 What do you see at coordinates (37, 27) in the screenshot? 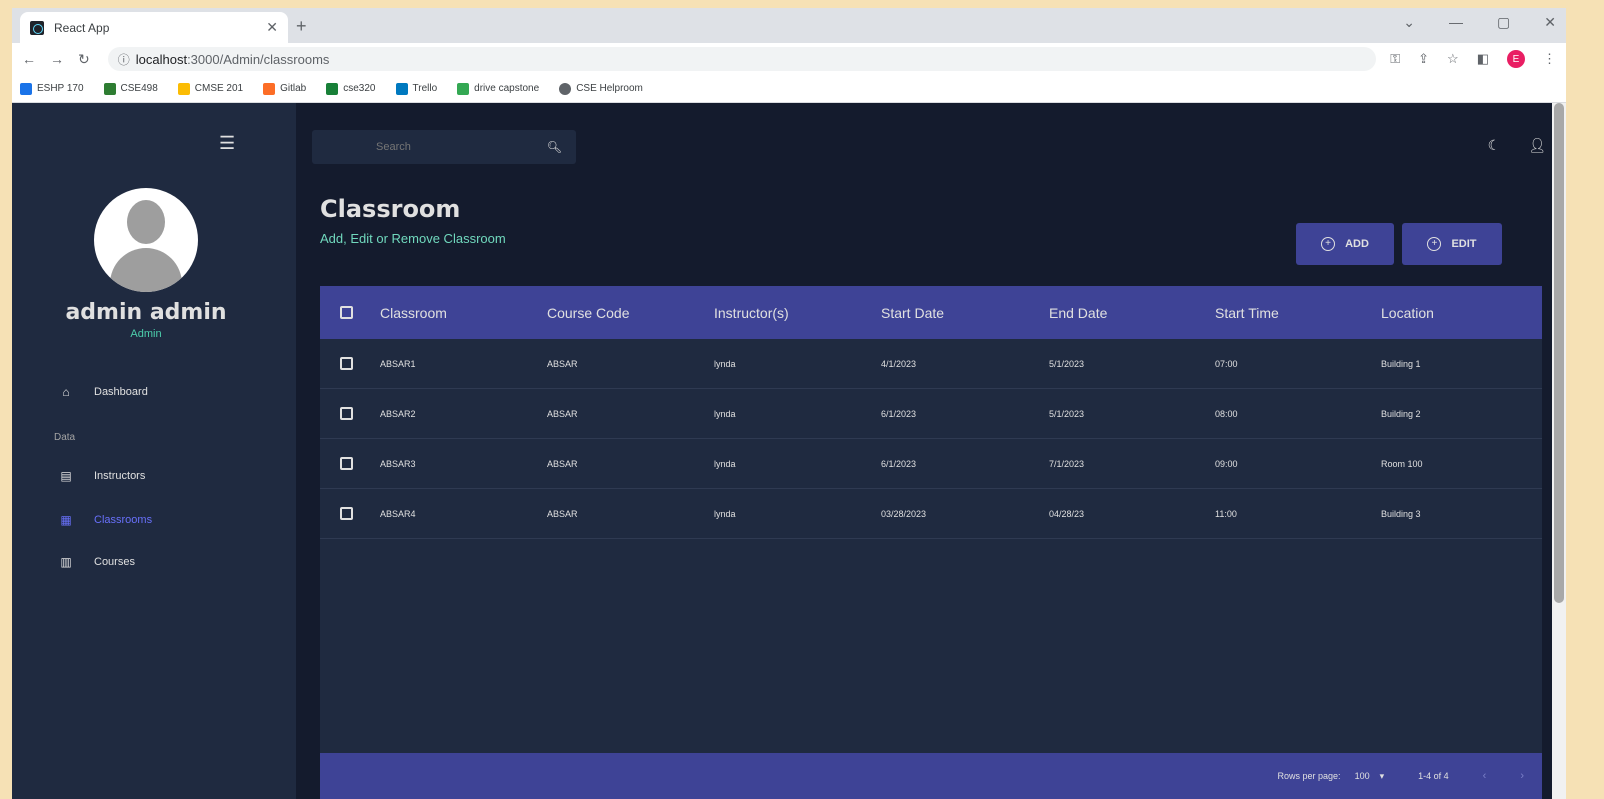
I see `react-favicon-icon` at bounding box center [37, 27].